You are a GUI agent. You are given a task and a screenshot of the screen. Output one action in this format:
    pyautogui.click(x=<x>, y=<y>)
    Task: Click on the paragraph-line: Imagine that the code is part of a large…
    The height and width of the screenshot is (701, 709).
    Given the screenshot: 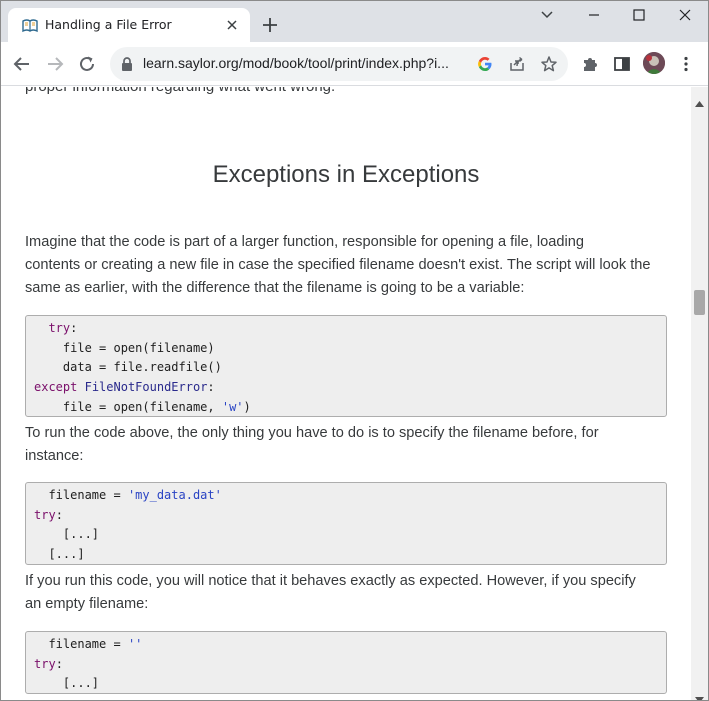 What is the action you would take?
    pyautogui.click(x=304, y=242)
    